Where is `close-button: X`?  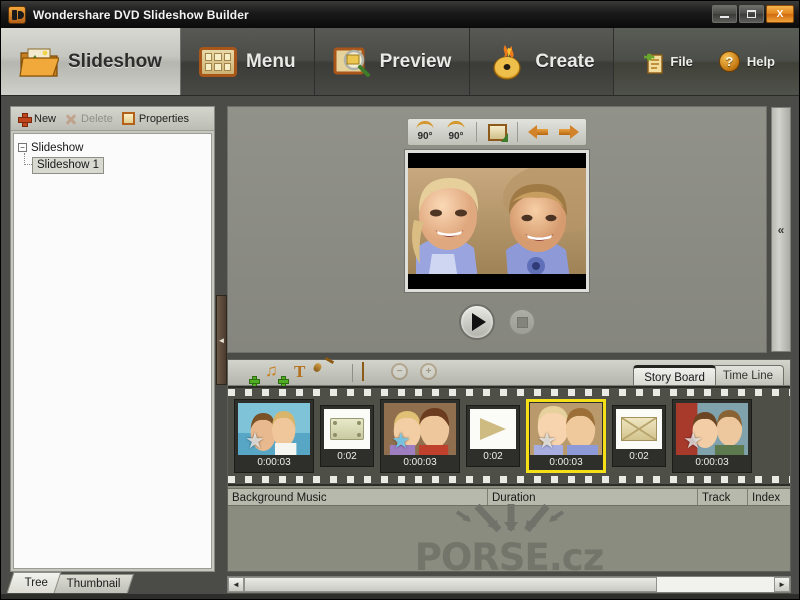 close-button: X is located at coordinates (780, 14).